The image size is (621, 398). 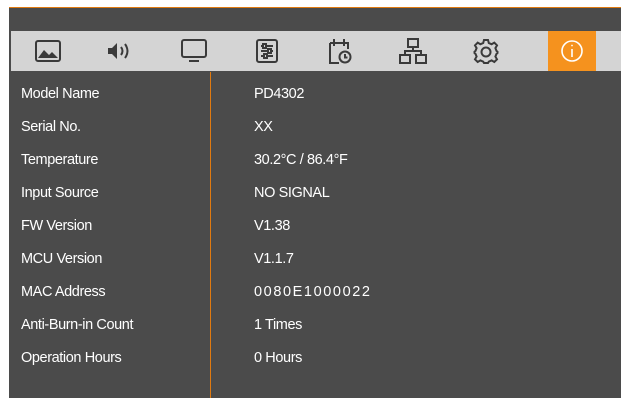 What do you see at coordinates (60, 193) in the screenshot?
I see `info-label: Input Source` at bounding box center [60, 193].